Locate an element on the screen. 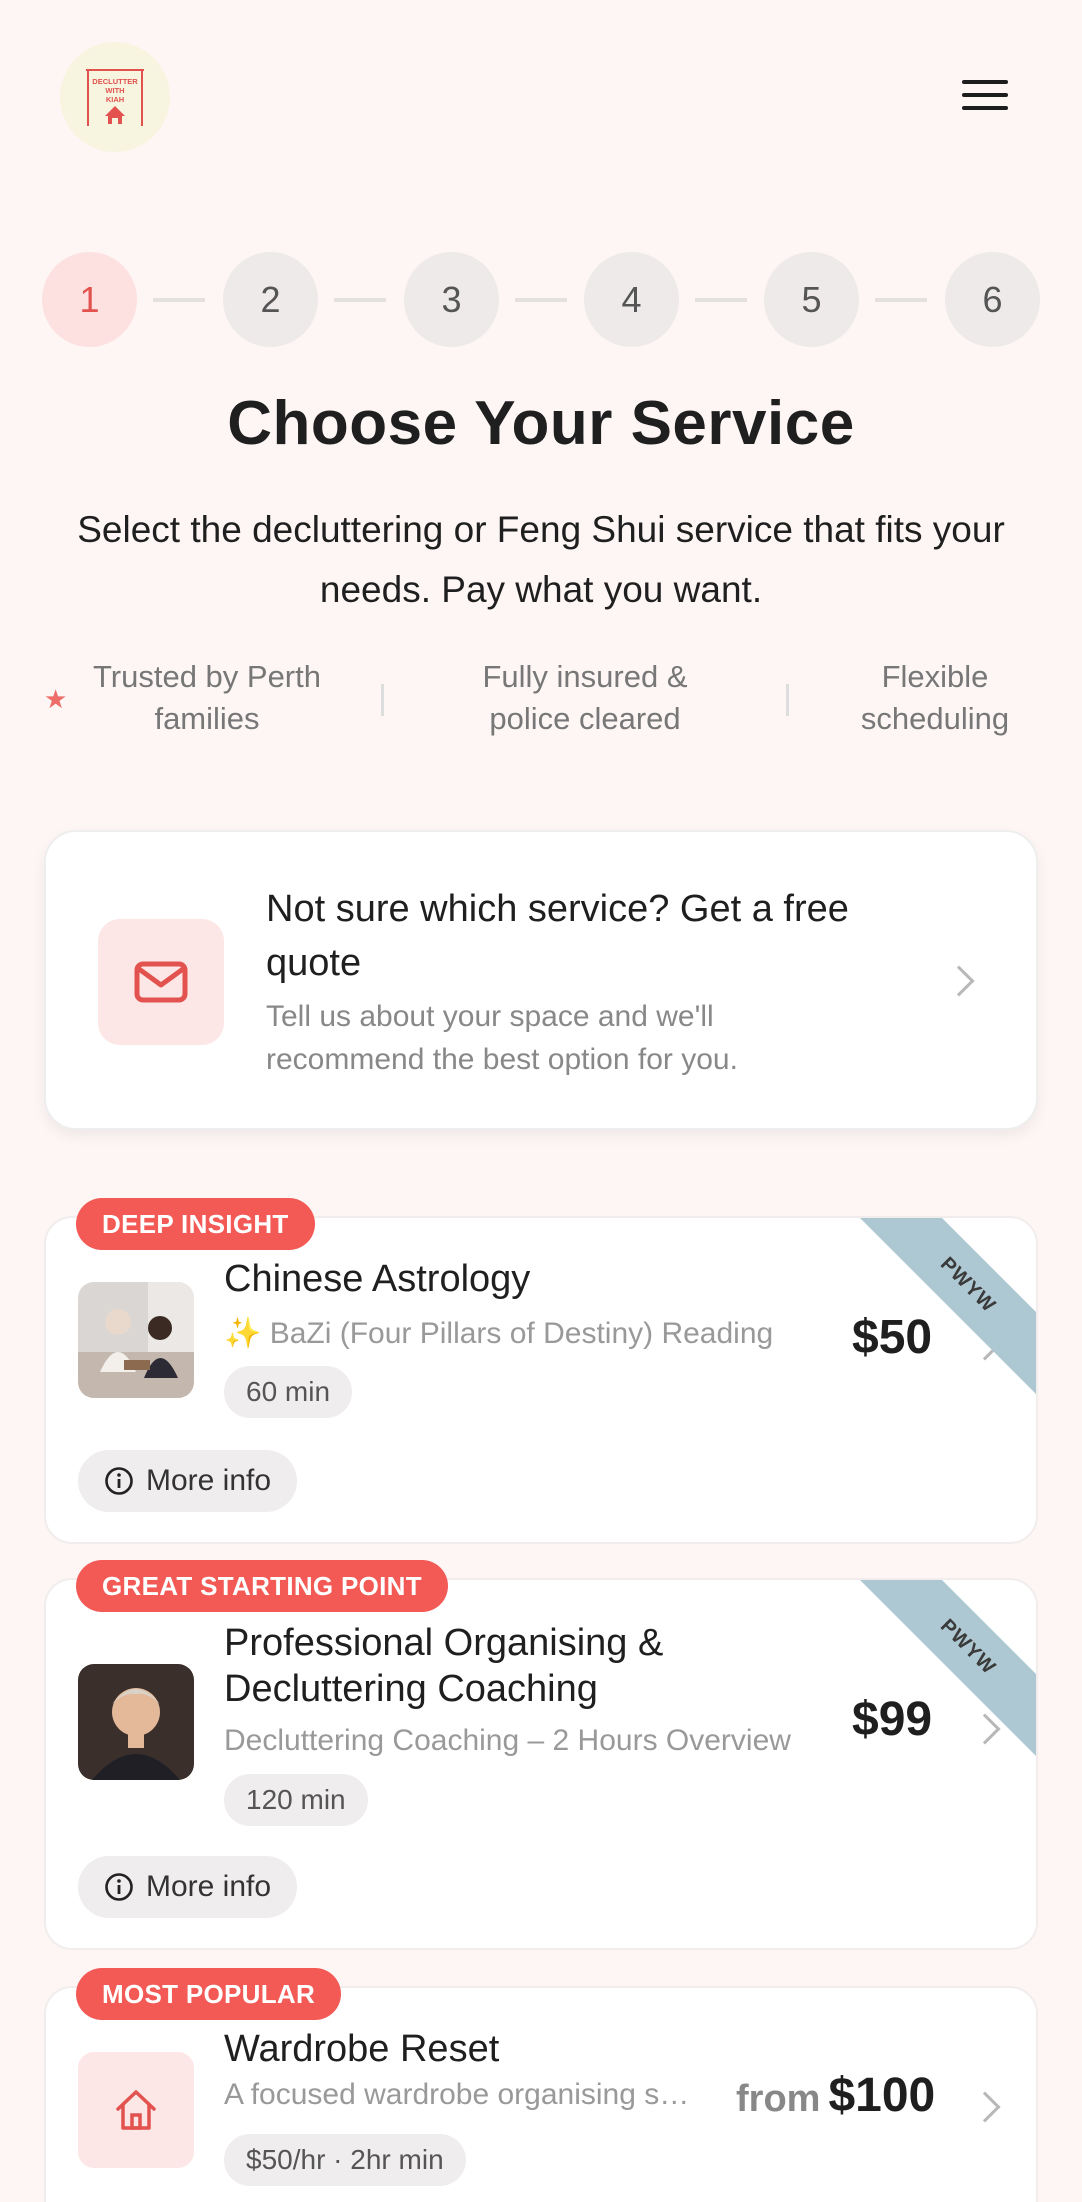  step-3: 3 is located at coordinates (451, 299).